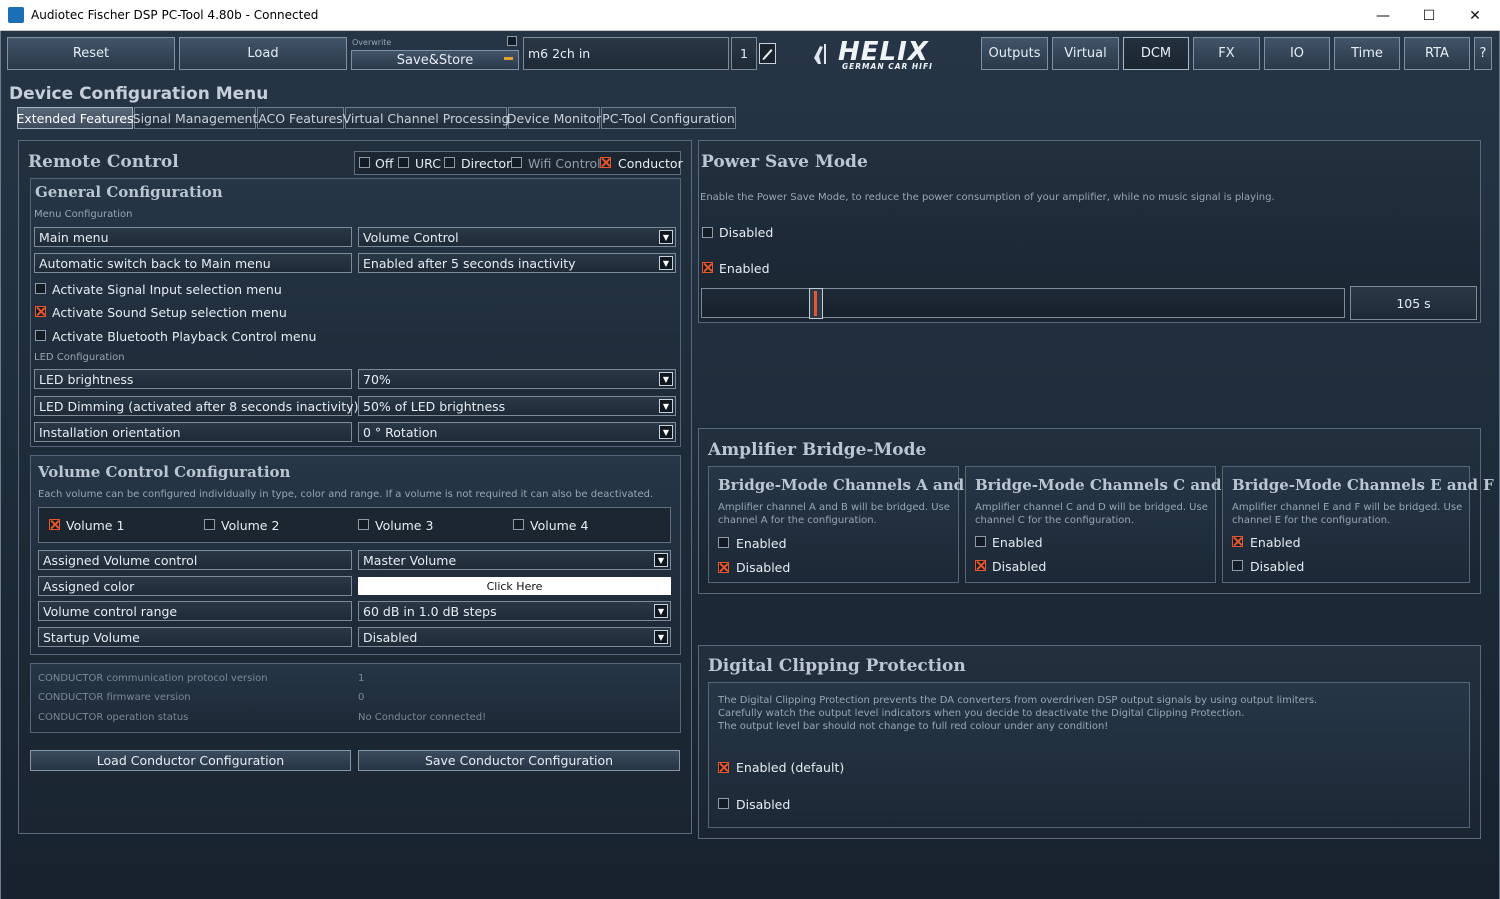 The image size is (1500, 899). What do you see at coordinates (516, 162) in the screenshot?
I see `mode-wifi-checkbox` at bounding box center [516, 162].